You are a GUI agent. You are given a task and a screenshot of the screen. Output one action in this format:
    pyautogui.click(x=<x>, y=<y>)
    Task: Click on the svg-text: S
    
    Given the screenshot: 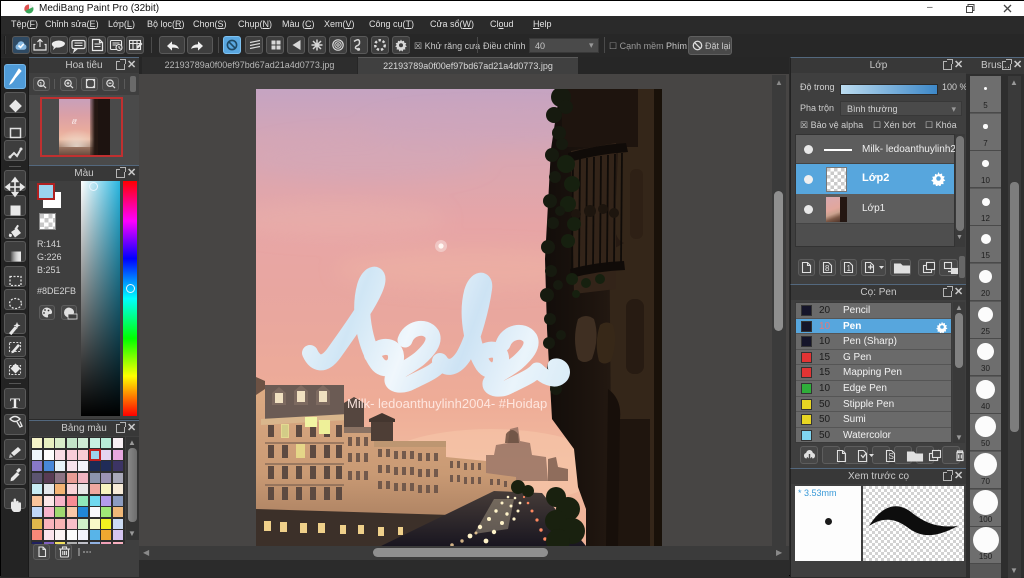 What is the action you would take?
    pyautogui.click(x=891, y=456)
    